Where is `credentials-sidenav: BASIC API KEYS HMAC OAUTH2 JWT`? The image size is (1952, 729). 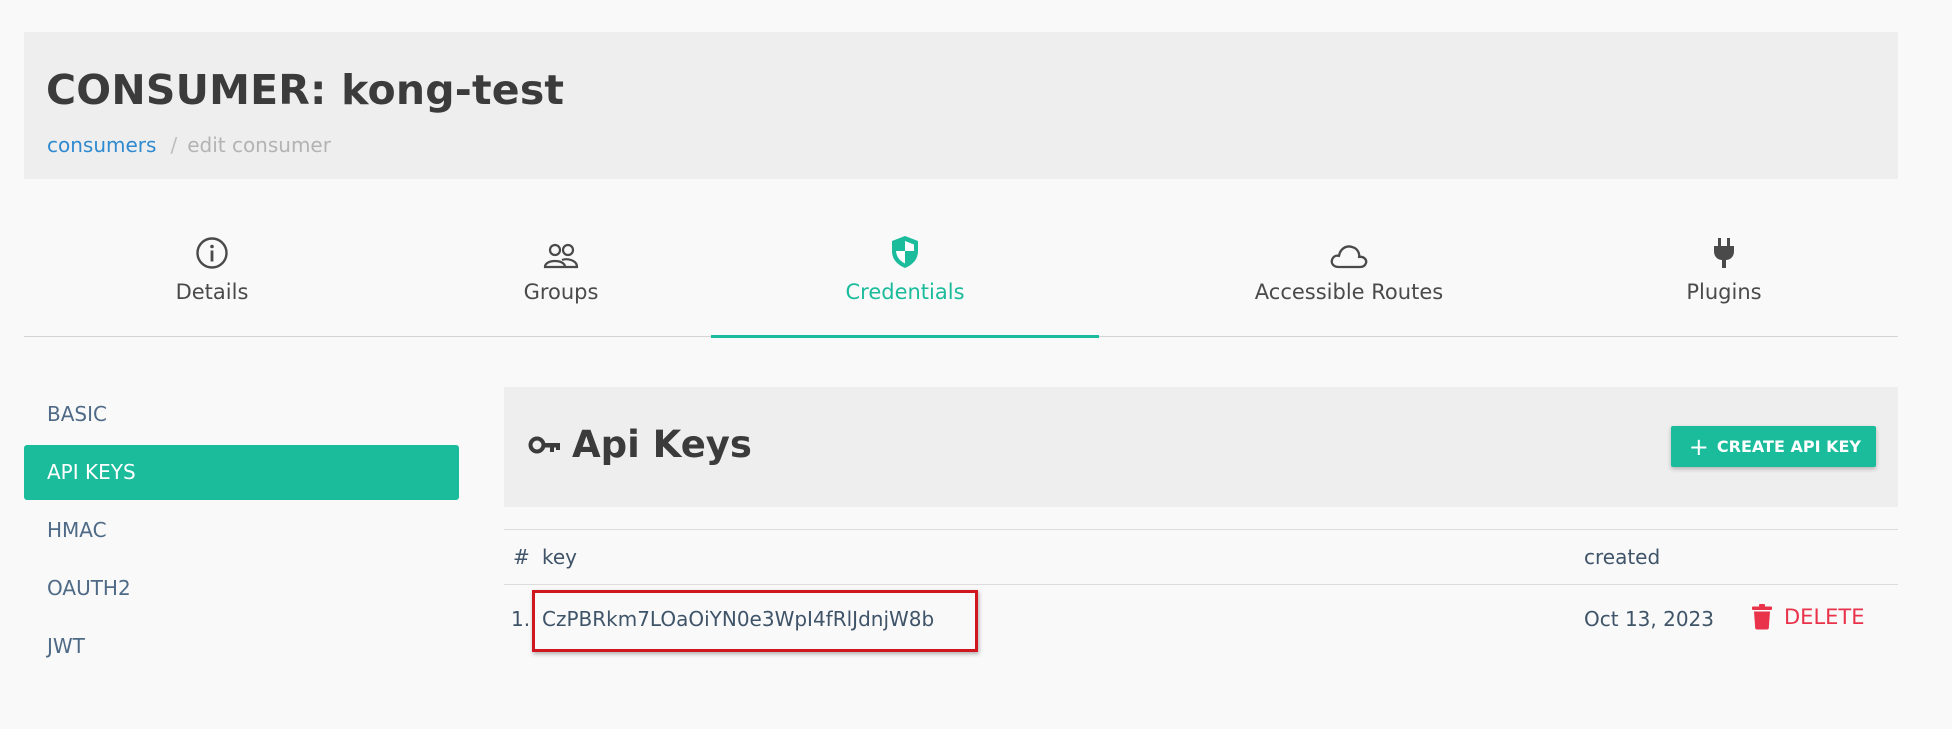 credentials-sidenav: BASIC API KEYS HMAC OAUTH2 JWT is located at coordinates (241, 532).